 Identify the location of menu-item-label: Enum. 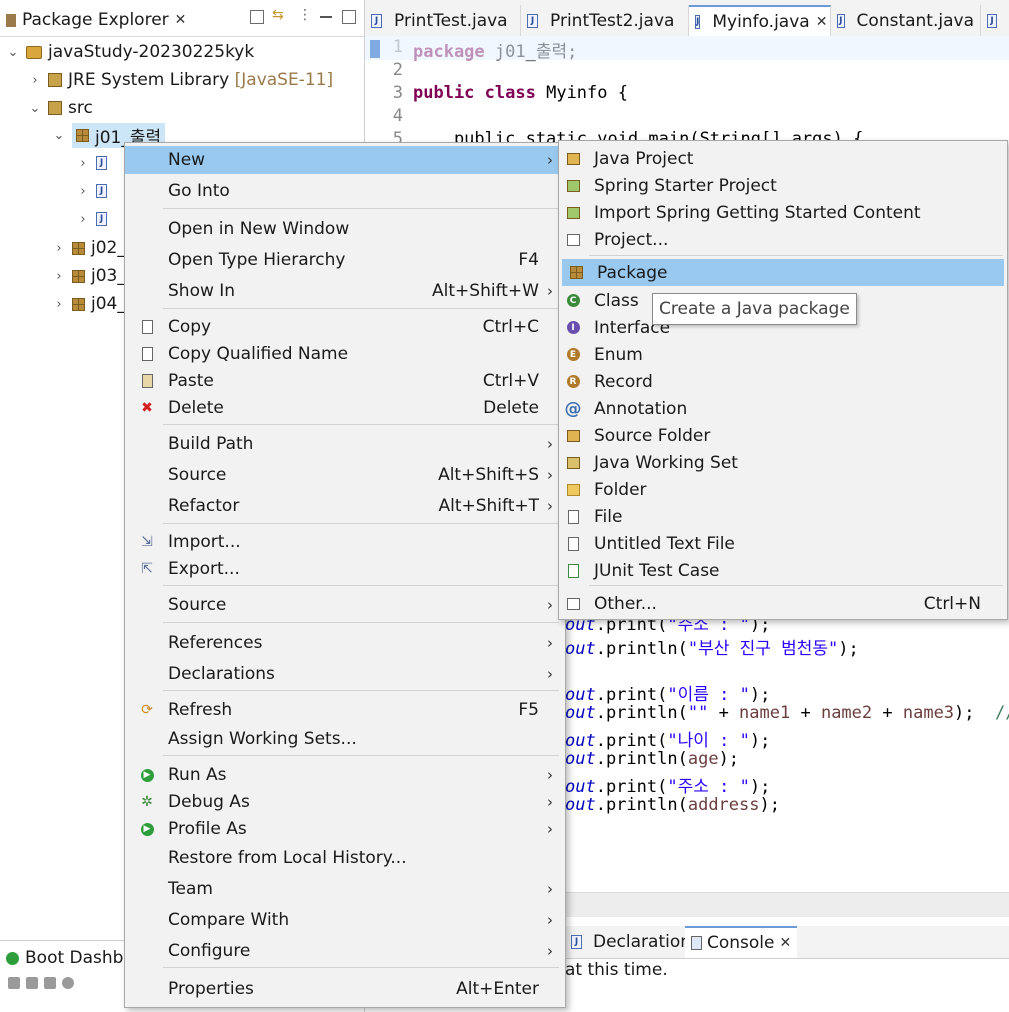
(618, 354).